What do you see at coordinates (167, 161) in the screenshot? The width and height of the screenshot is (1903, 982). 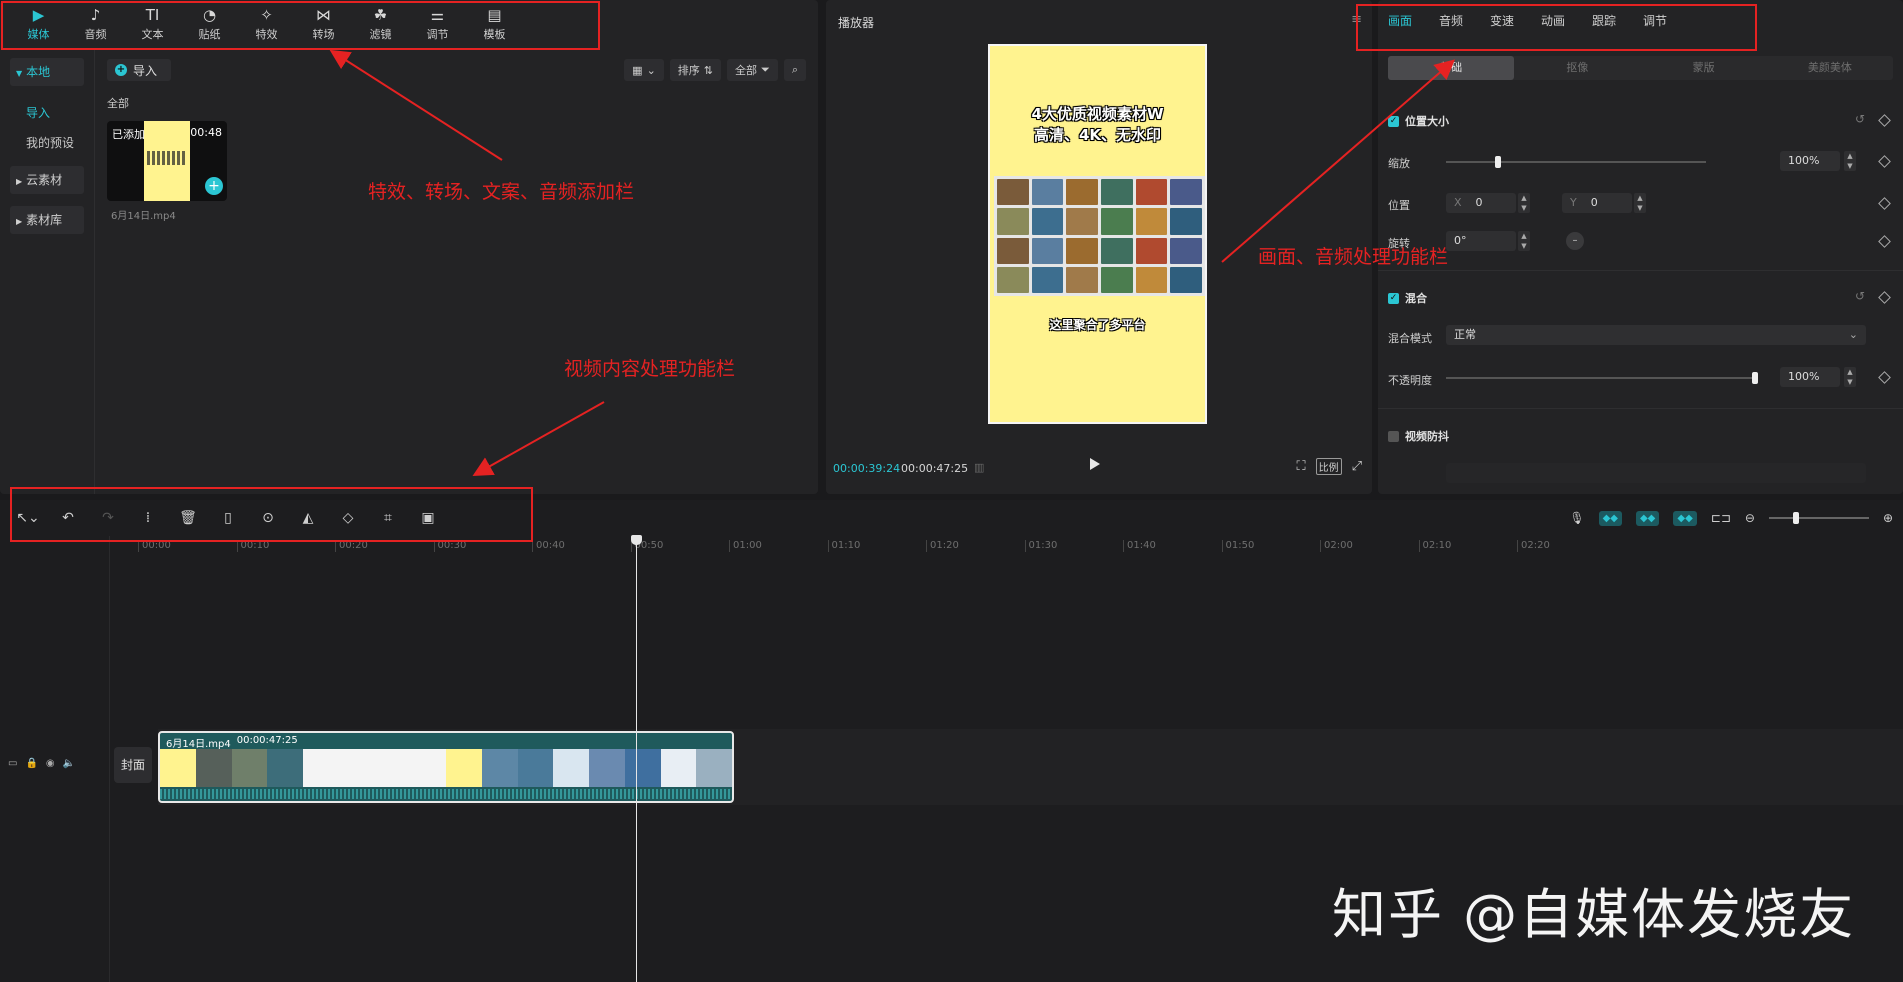 I see `media-thumbnail: 已添加 00:48 +` at bounding box center [167, 161].